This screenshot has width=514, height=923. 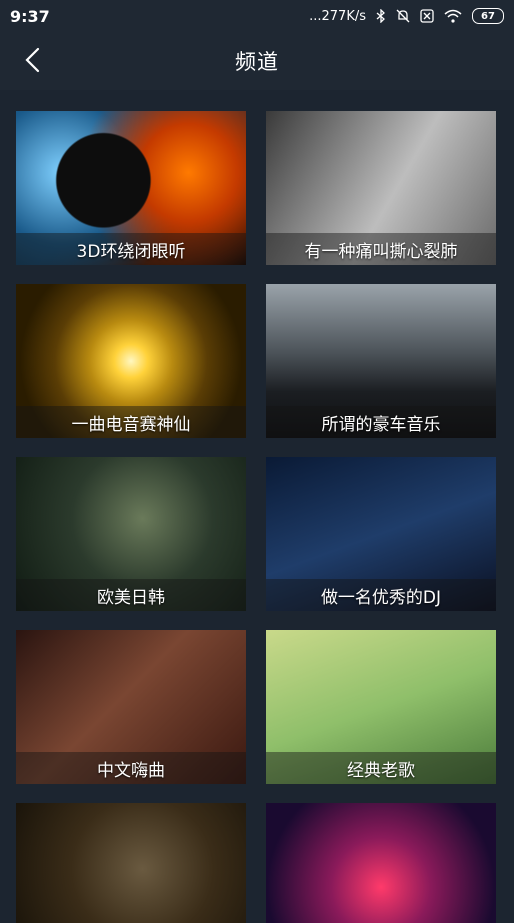 What do you see at coordinates (131, 707) in the screenshot?
I see `channel-card: 中文嗨曲` at bounding box center [131, 707].